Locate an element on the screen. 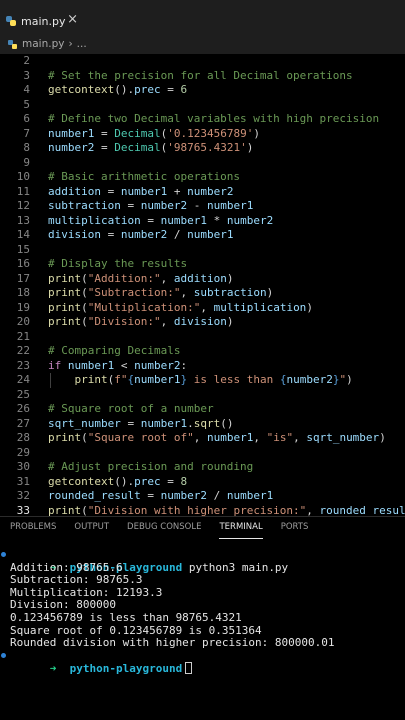 Image resolution: width=405 pixels, height=720 pixels. line-number: 14 is located at coordinates (23, 234).